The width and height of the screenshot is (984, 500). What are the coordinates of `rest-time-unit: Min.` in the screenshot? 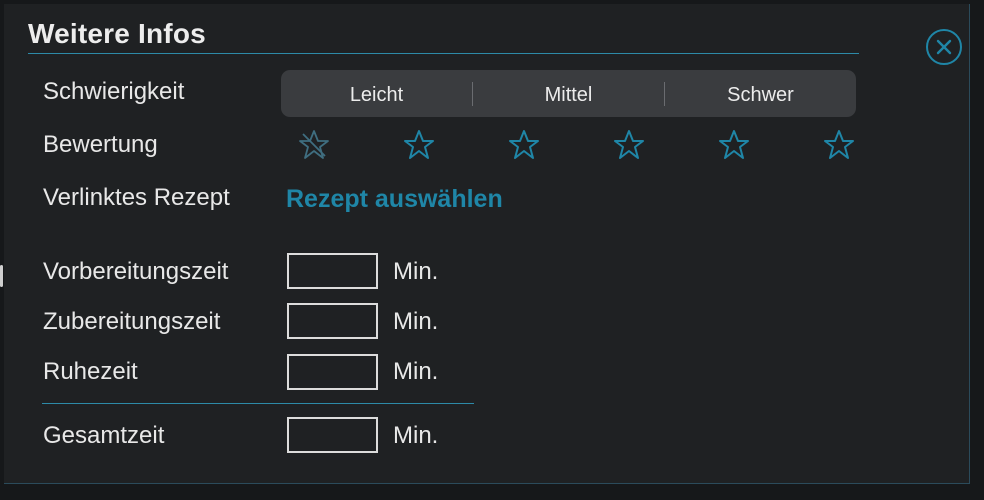 It's located at (416, 371).